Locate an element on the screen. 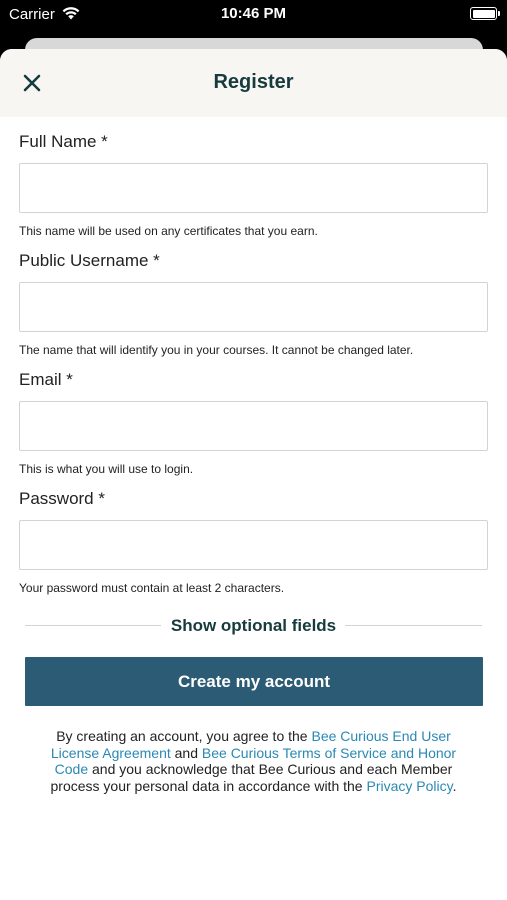 The height and width of the screenshot is (900, 507). legal-text-part: By creating an account, you agree to the is located at coordinates (184, 736).